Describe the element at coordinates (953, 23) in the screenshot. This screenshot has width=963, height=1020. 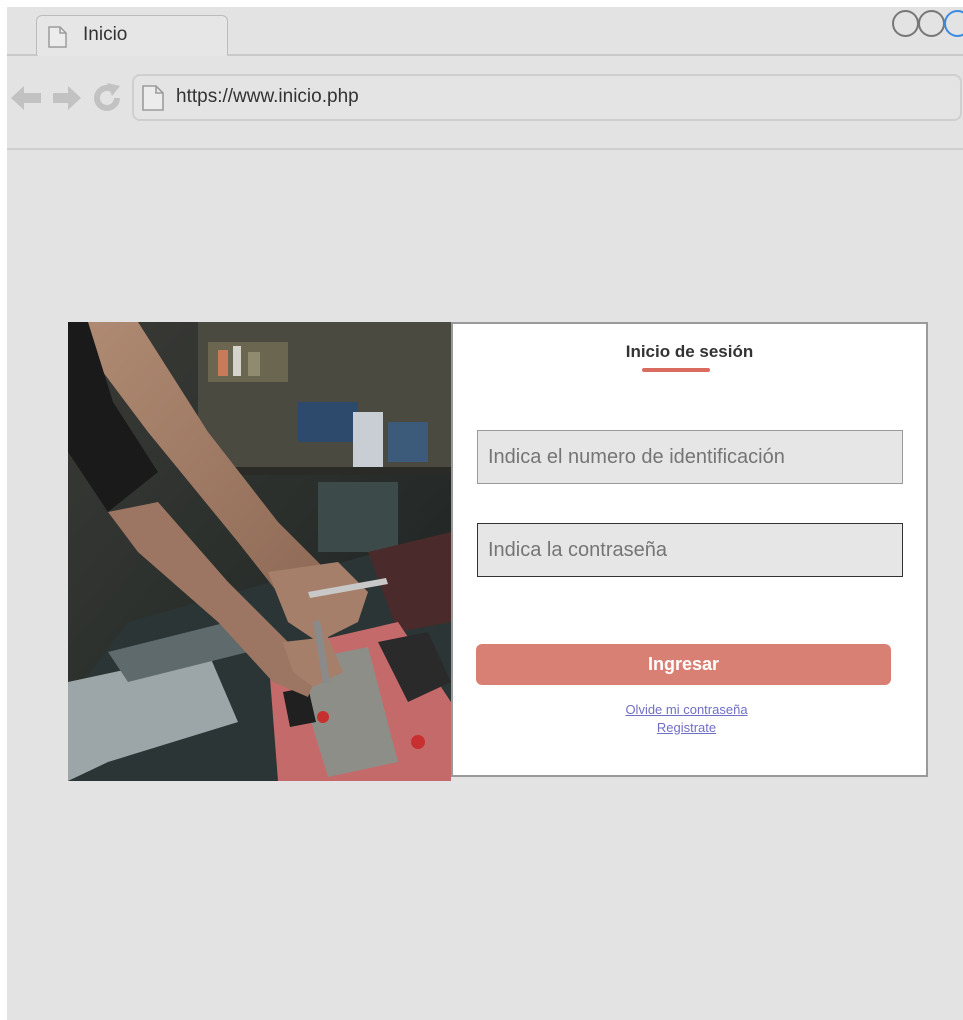
I see `close-button` at that location.